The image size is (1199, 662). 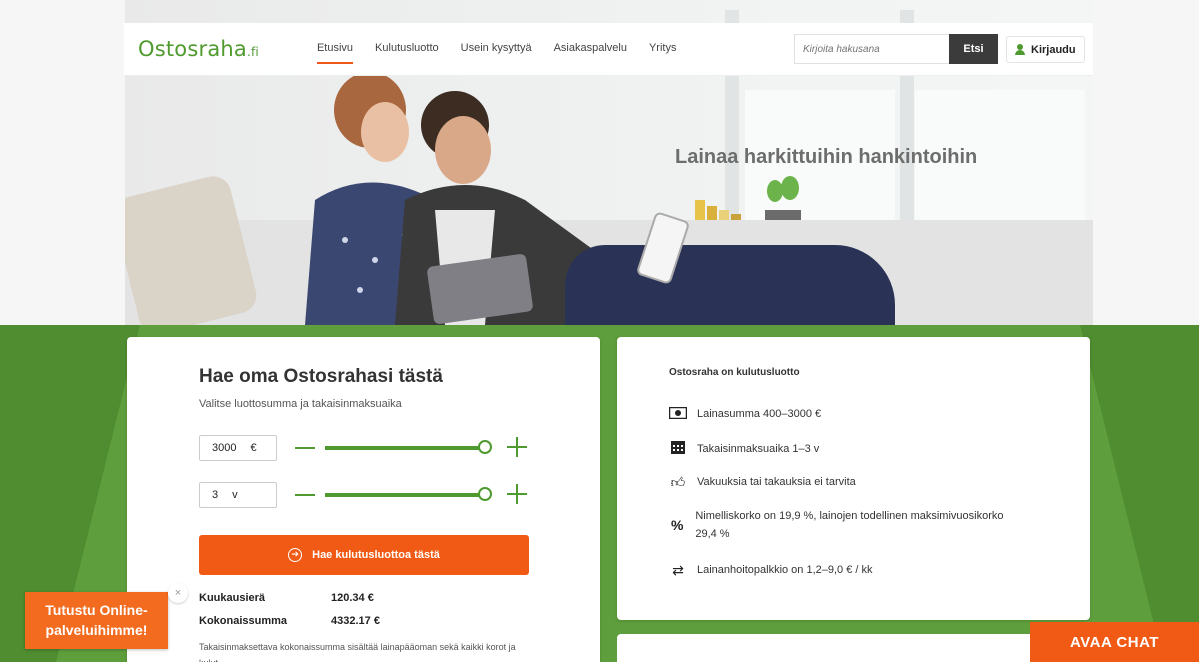 I want to click on legs, so click(x=730, y=285).